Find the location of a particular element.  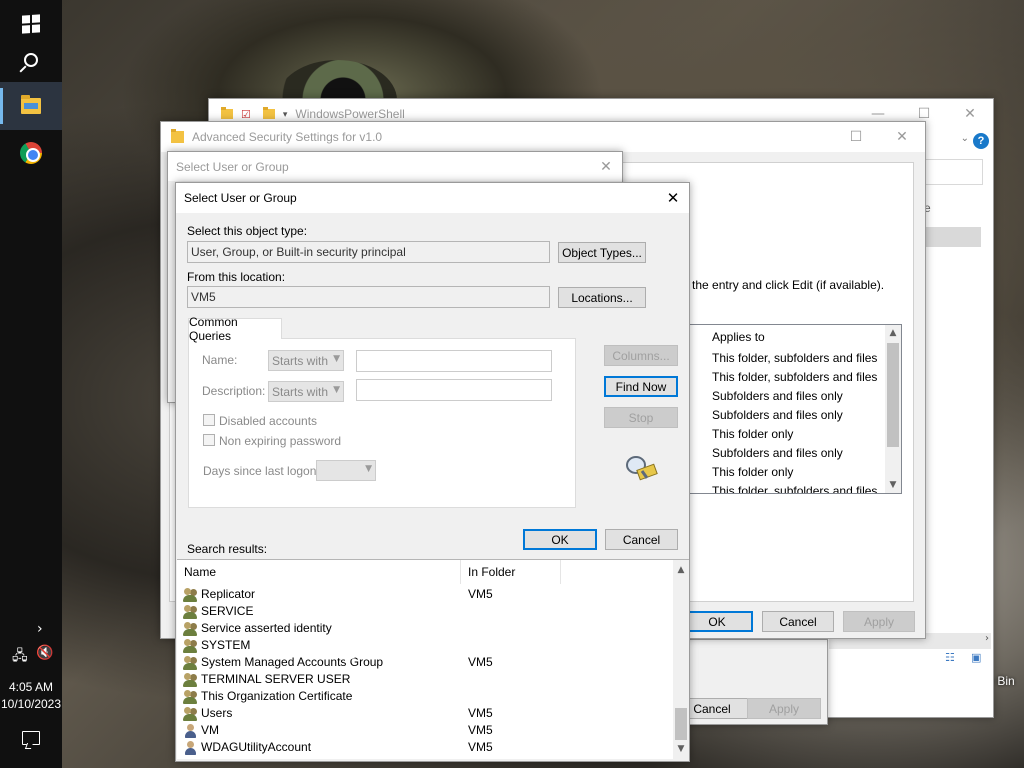

permission-list-scrollbar: ▲ ▼ is located at coordinates (893, 409).